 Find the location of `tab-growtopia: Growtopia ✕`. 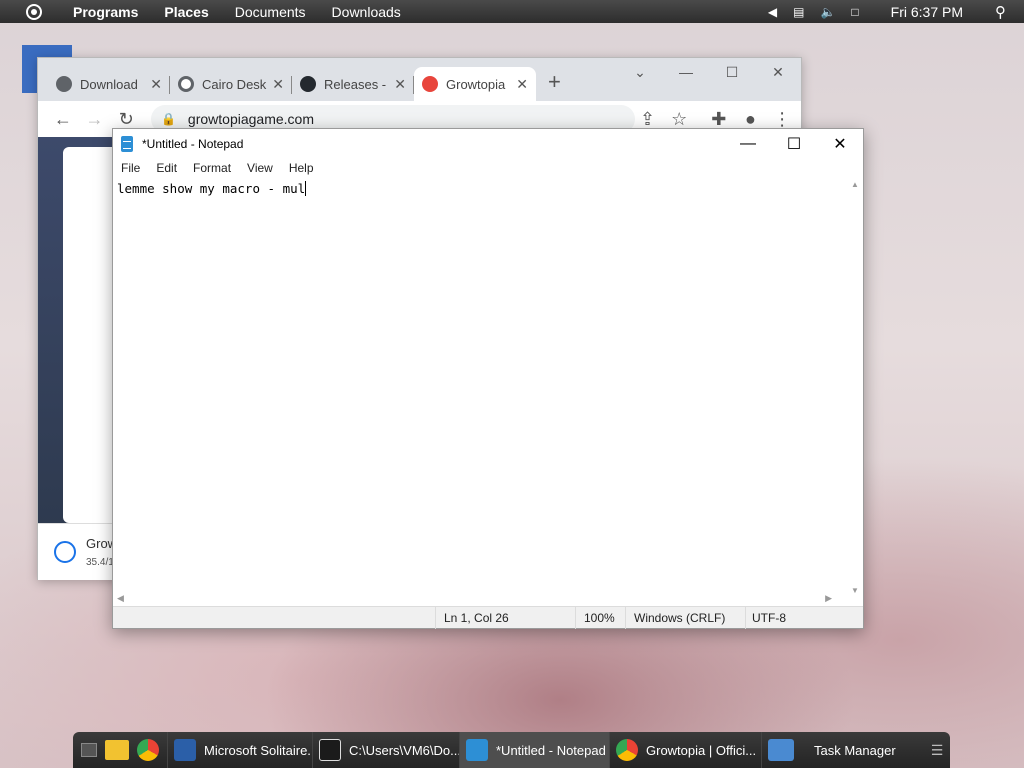

tab-growtopia: Growtopia ✕ is located at coordinates (475, 84).